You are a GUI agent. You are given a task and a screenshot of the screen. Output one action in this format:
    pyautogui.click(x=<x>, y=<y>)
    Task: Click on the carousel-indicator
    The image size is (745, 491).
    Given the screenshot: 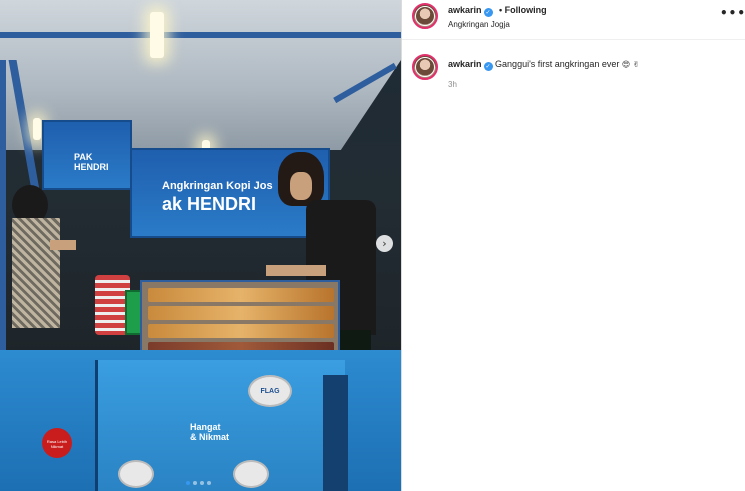 What is the action you would take?
    pyautogui.click(x=198, y=483)
    